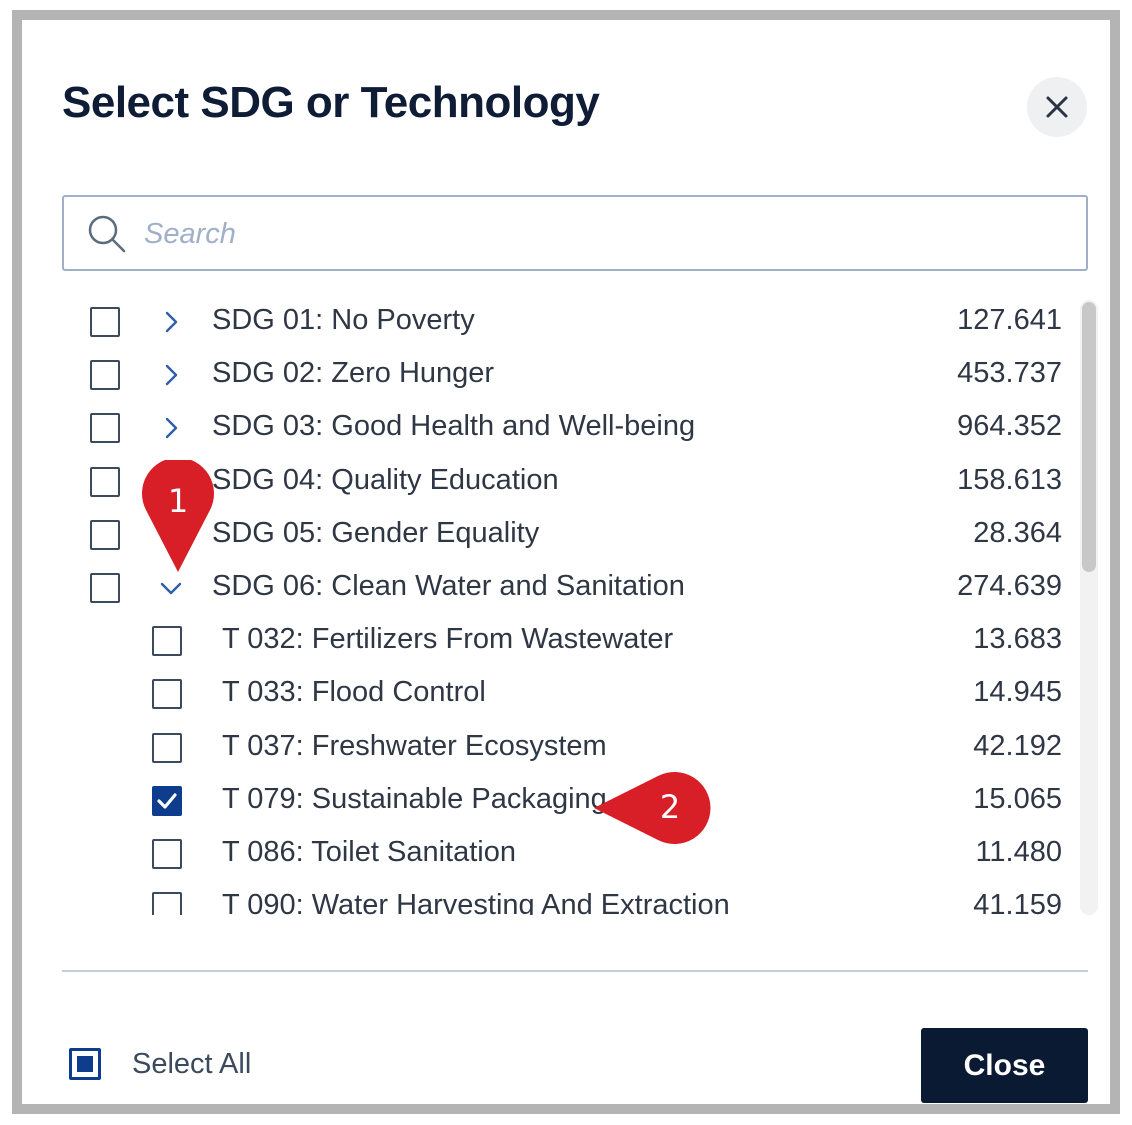  I want to click on row-count: 41.159, so click(1017, 902).